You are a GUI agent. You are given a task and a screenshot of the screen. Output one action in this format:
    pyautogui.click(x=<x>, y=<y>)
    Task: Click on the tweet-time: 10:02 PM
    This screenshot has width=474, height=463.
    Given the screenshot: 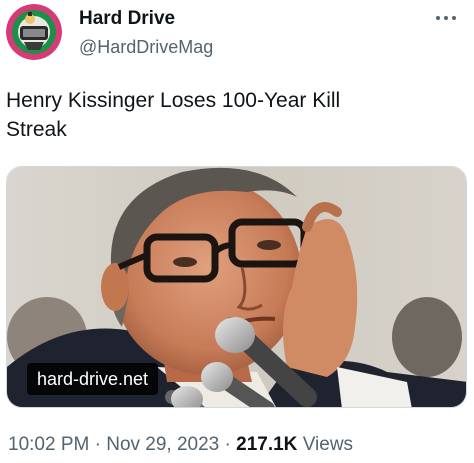 What is the action you would take?
    pyautogui.click(x=48, y=444)
    